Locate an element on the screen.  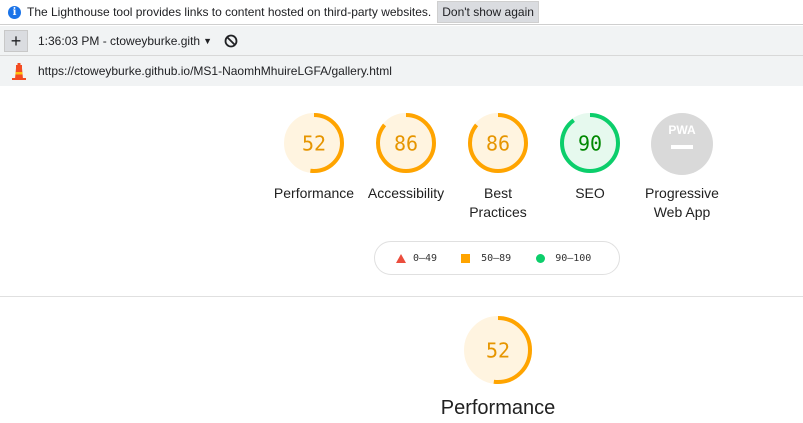
report-select: 1:36:03 PM - ctoweyburke.gith ▼ is located at coordinates (125, 41).